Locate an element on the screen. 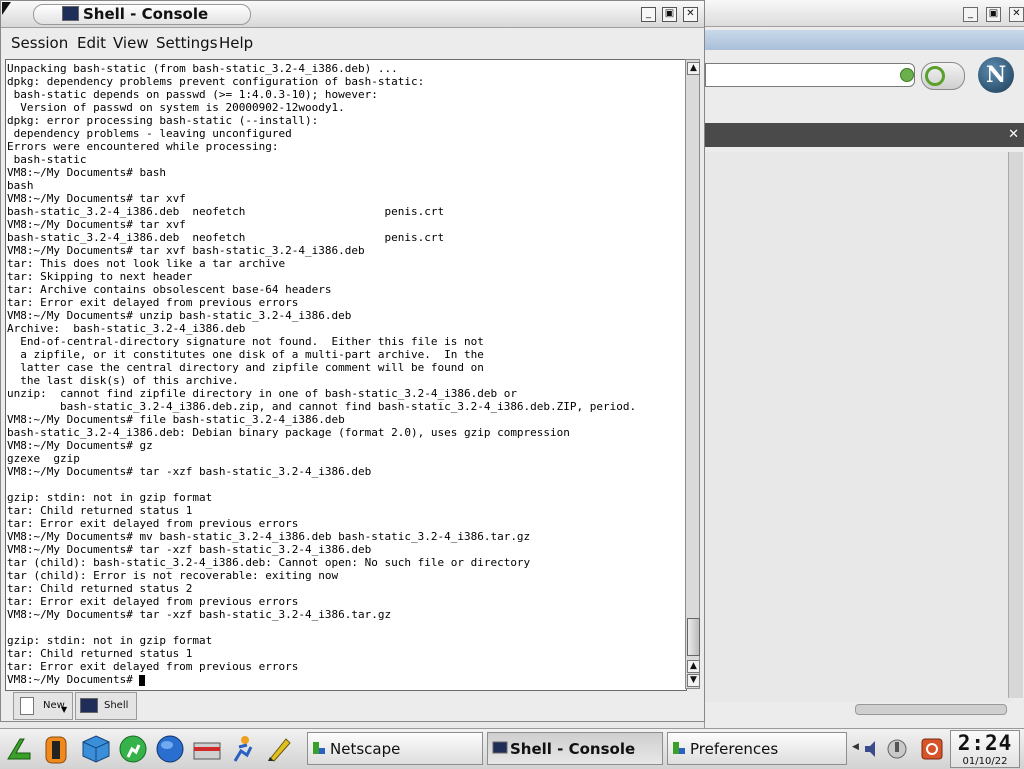 This screenshot has height=769, width=1024. new-session-button: New ▼ is located at coordinates (43, 706).